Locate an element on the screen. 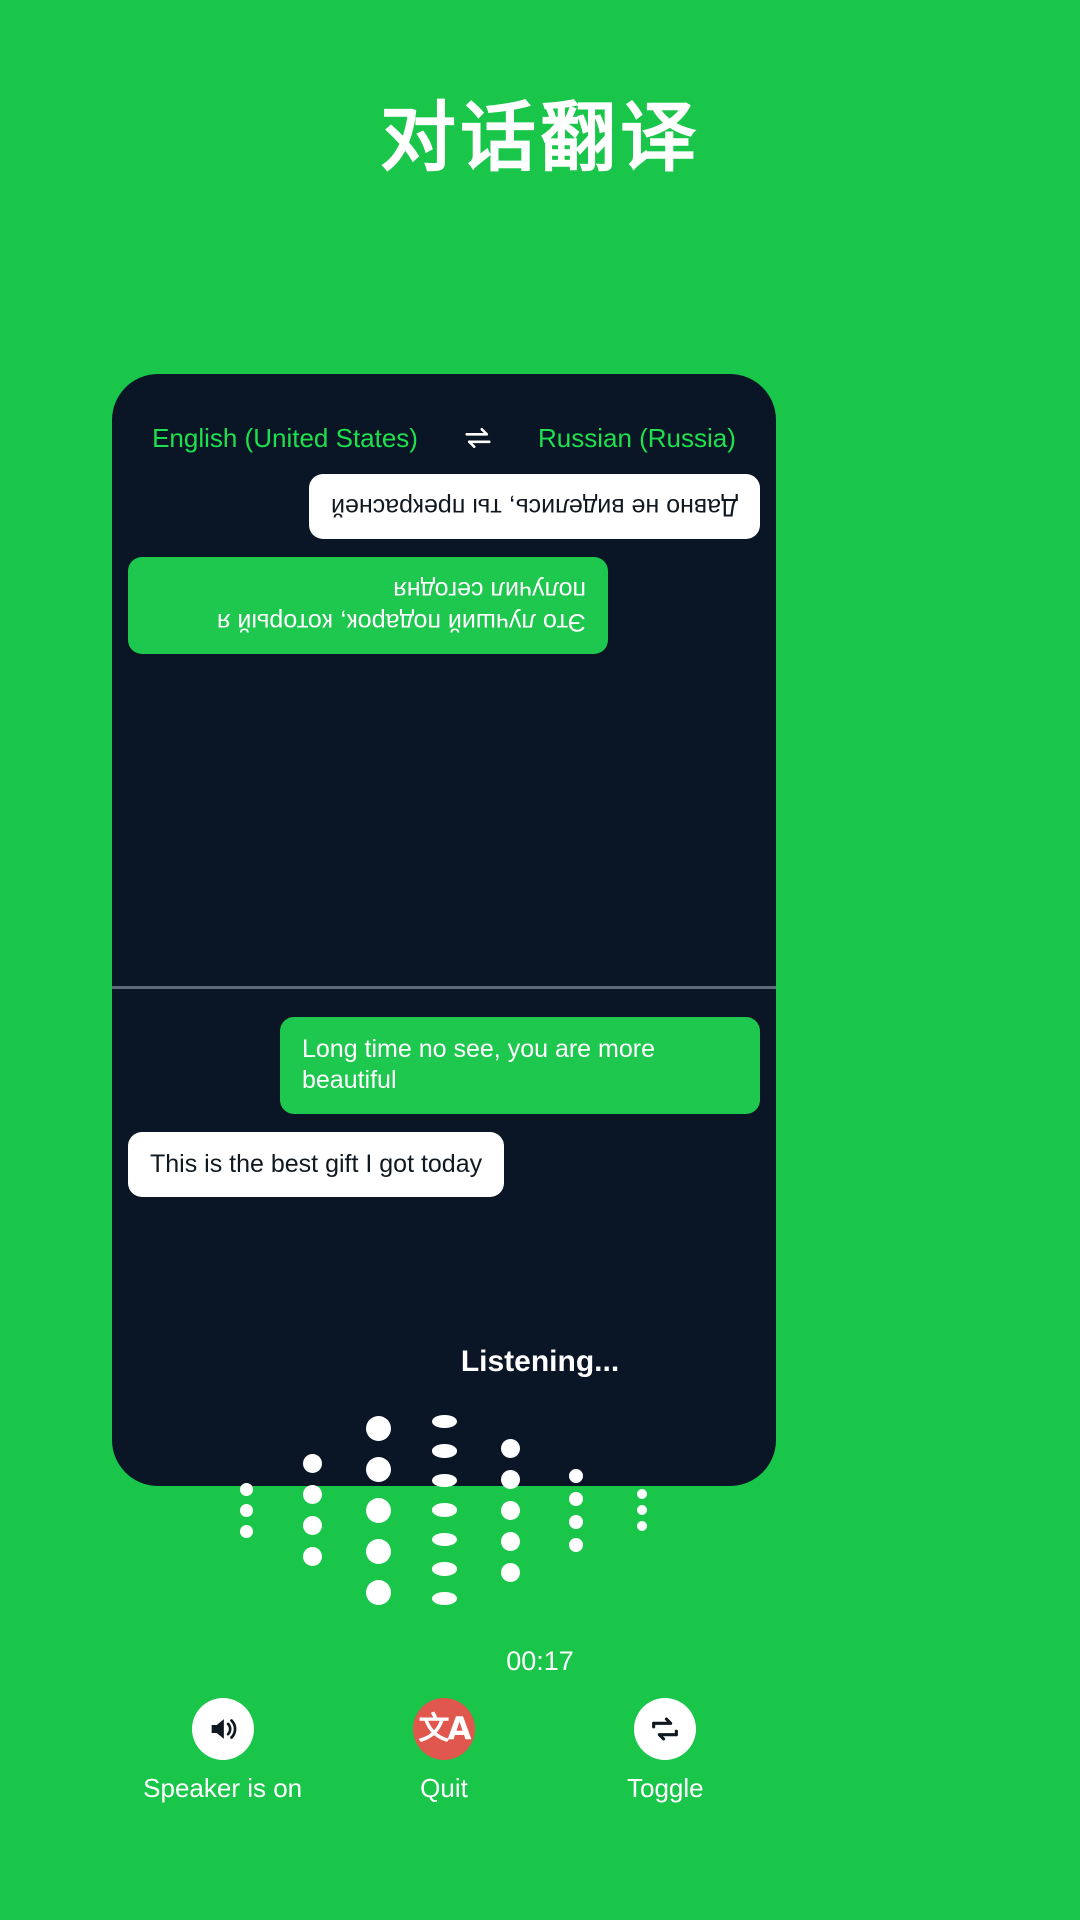 This screenshot has width=1080, height=1920. speaker-on-icon is located at coordinates (222, 1729).